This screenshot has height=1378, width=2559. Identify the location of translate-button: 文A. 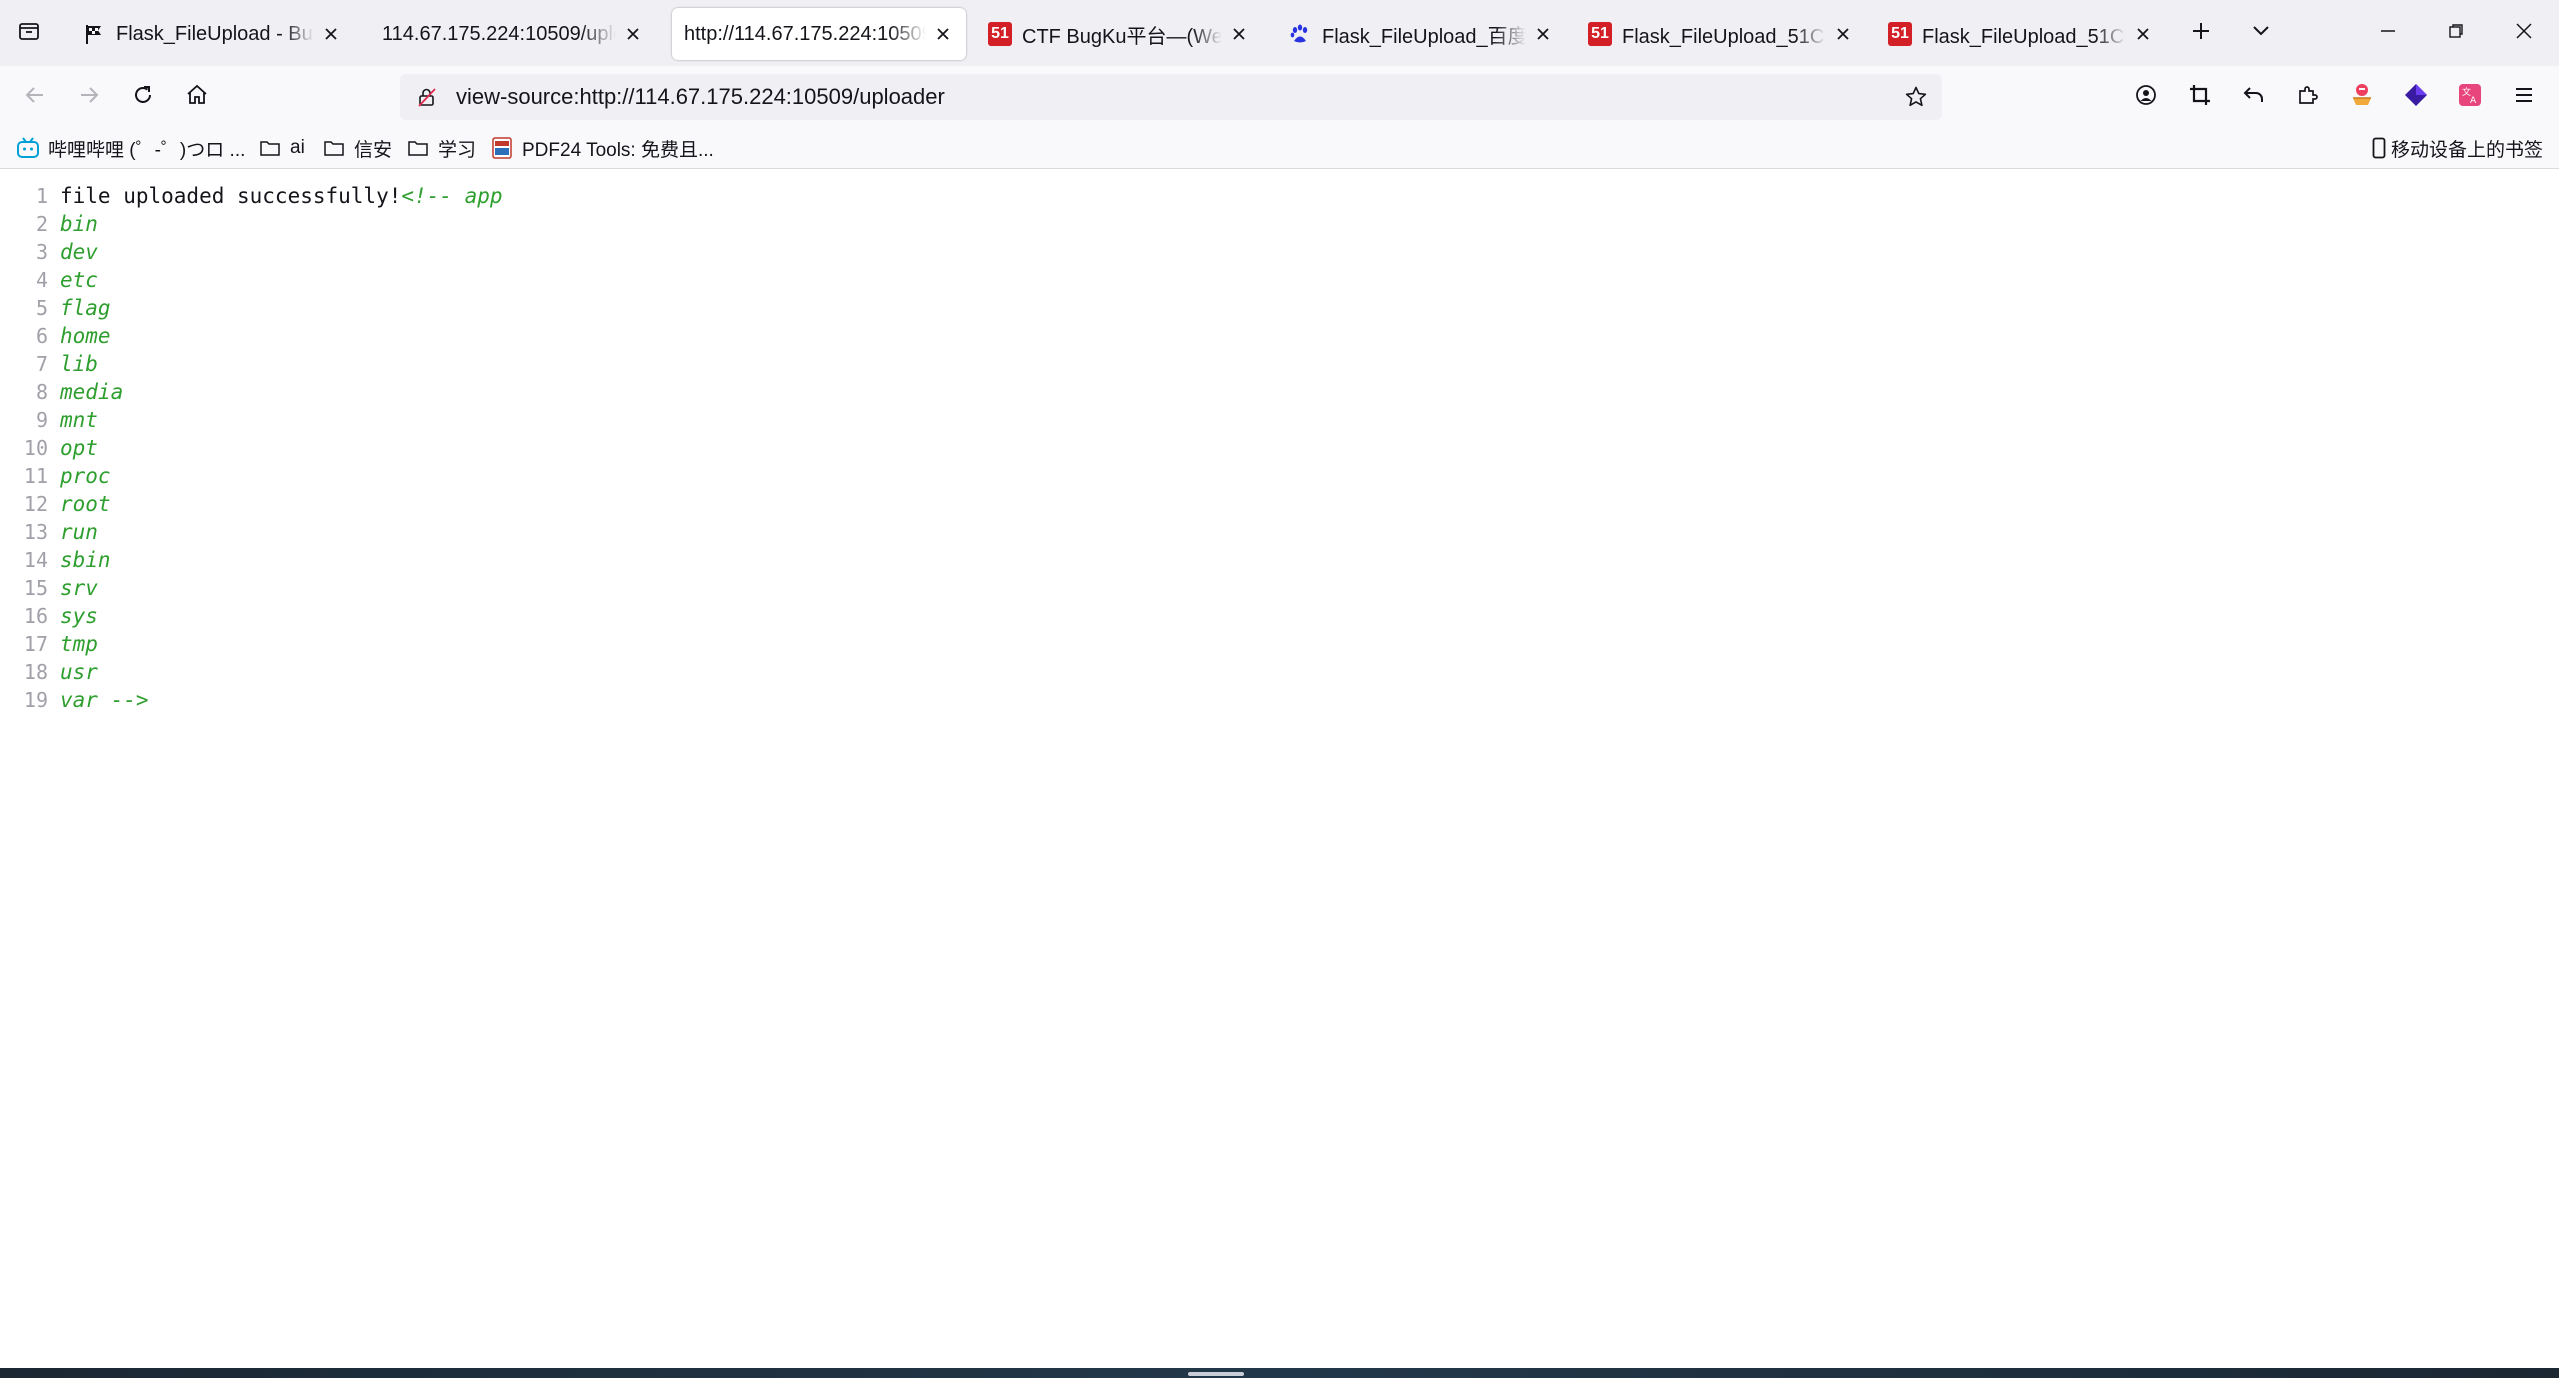
(2470, 97).